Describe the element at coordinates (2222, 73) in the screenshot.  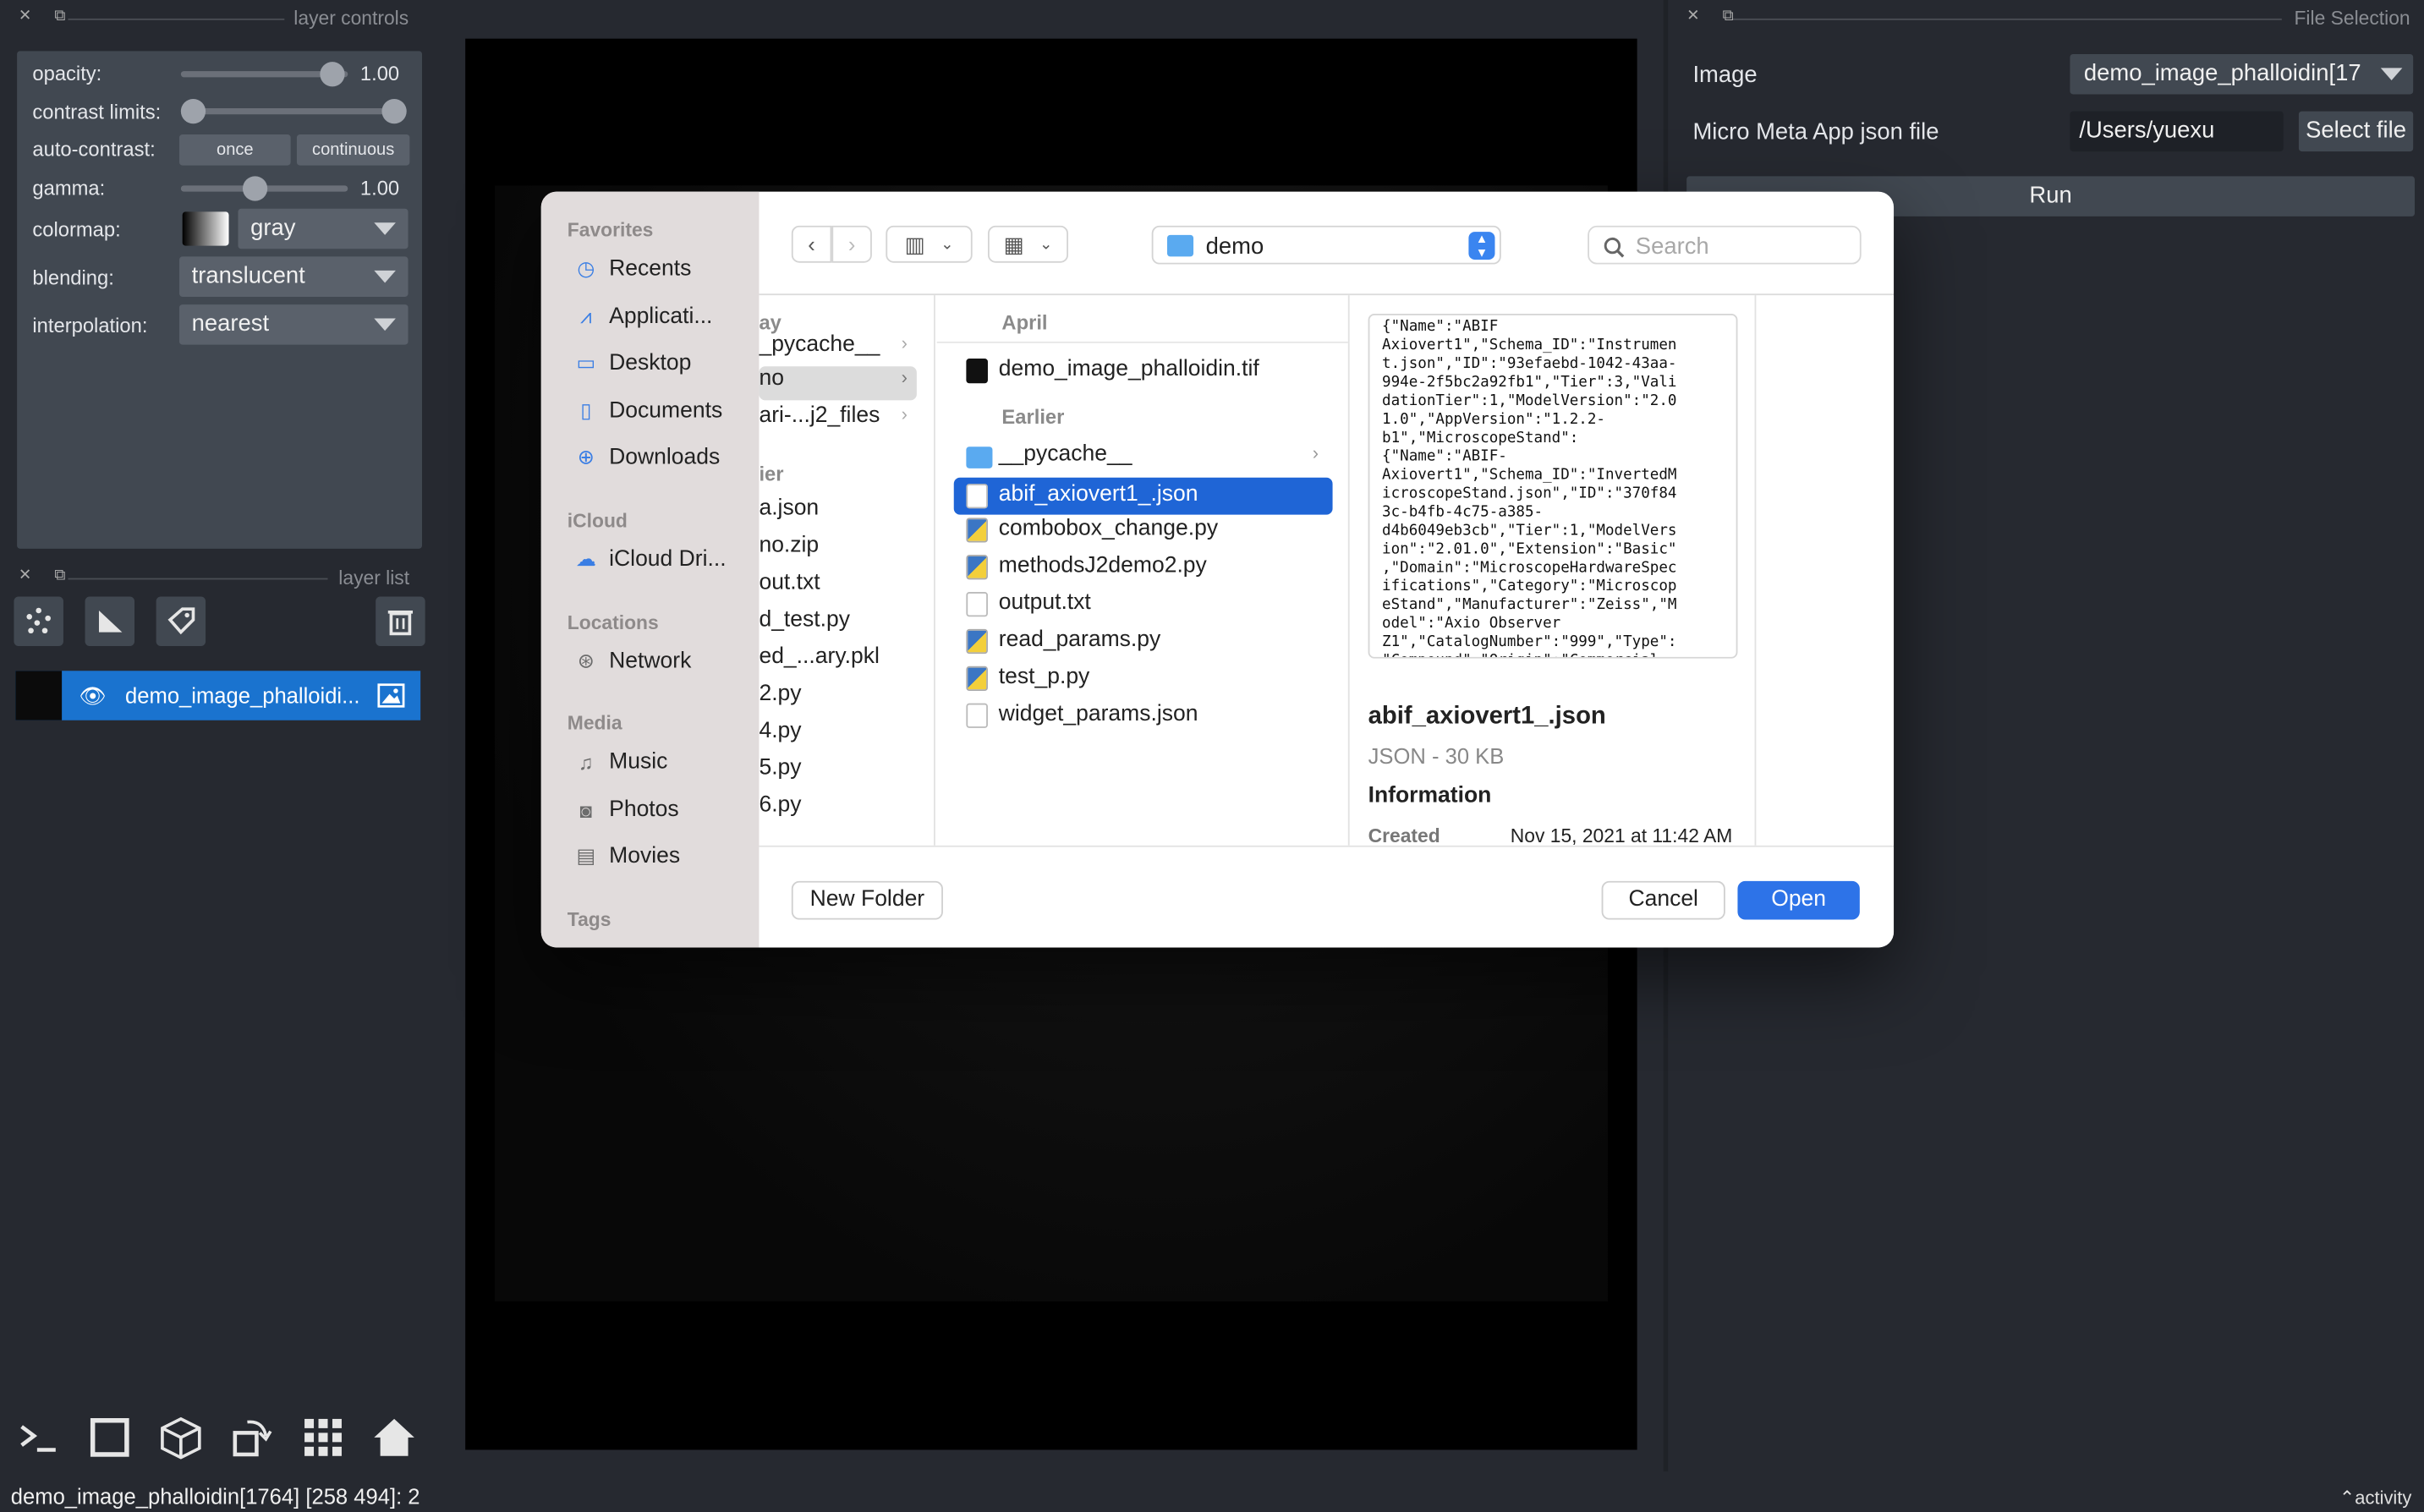
I see `image-select-value: demo_image_phalloidin[17` at that location.